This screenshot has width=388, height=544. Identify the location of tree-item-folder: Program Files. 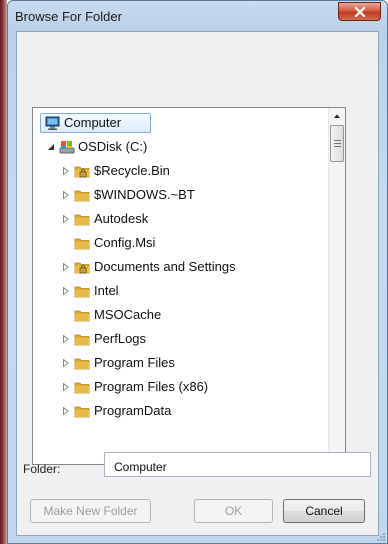
(181, 363).